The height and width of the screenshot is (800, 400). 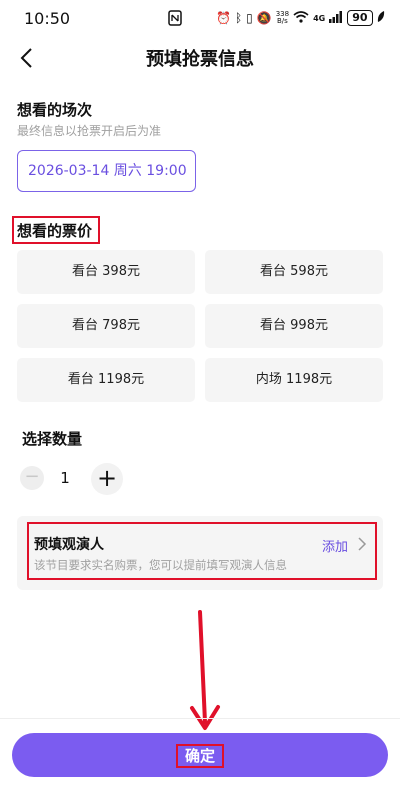 I want to click on confirm-button-label: 确定, so click(x=200, y=756).